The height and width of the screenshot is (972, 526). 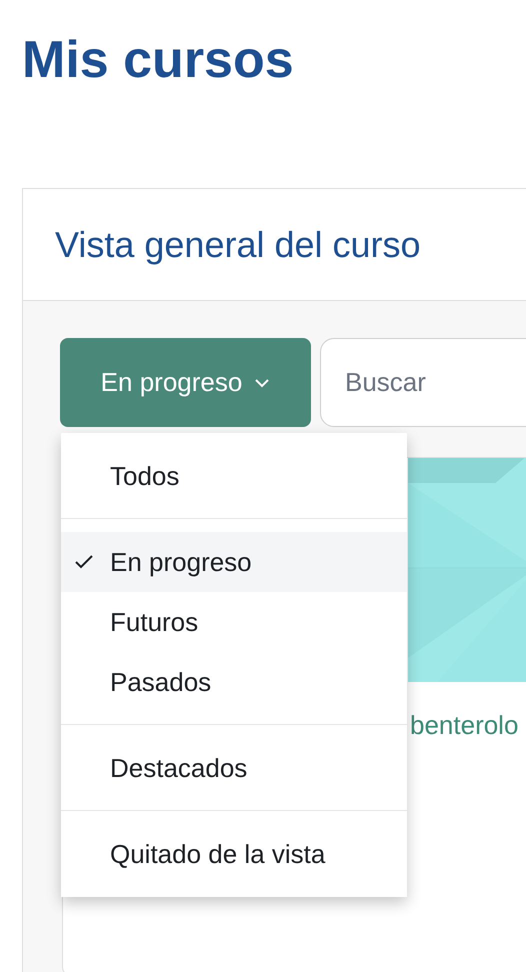 I want to click on panel-title: Vista general del curso, so click(x=238, y=244).